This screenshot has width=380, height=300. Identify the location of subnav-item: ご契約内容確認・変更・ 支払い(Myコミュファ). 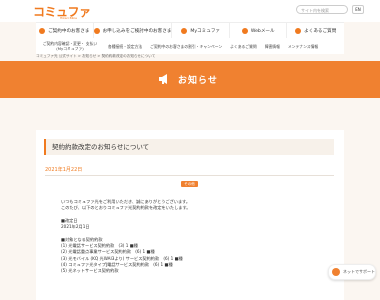
(70, 46).